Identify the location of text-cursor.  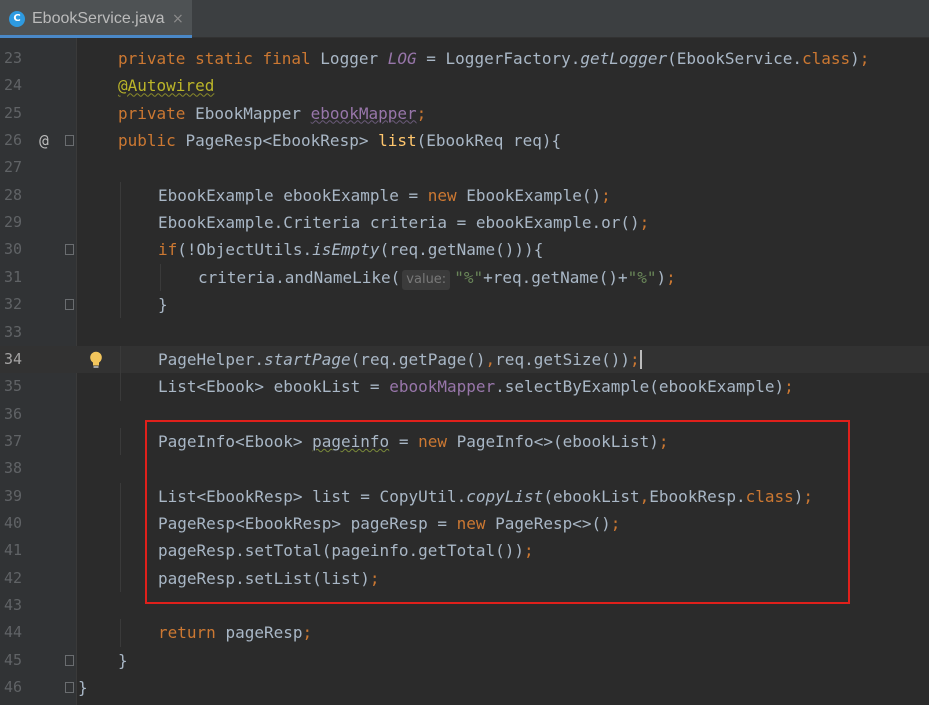
(640, 359).